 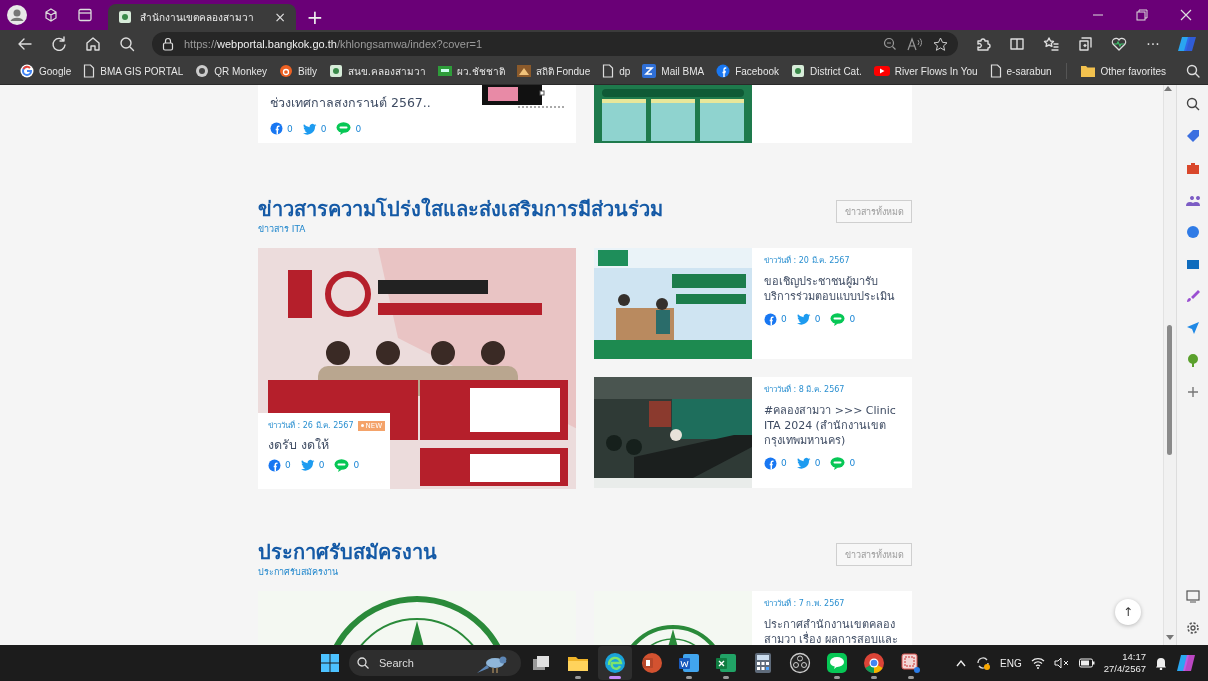 I want to click on news-title: ช่วงเทศกาลสงกรานต์ 2567.., so click(x=362, y=103).